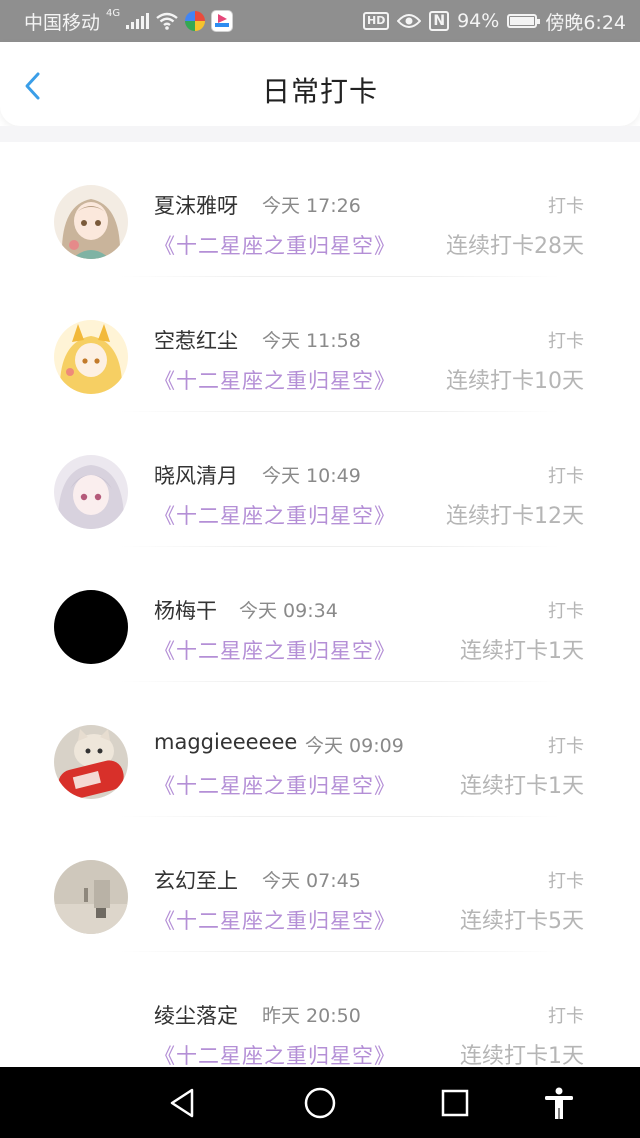  What do you see at coordinates (478, 21) in the screenshot?
I see `battery-percent: 94%` at bounding box center [478, 21].